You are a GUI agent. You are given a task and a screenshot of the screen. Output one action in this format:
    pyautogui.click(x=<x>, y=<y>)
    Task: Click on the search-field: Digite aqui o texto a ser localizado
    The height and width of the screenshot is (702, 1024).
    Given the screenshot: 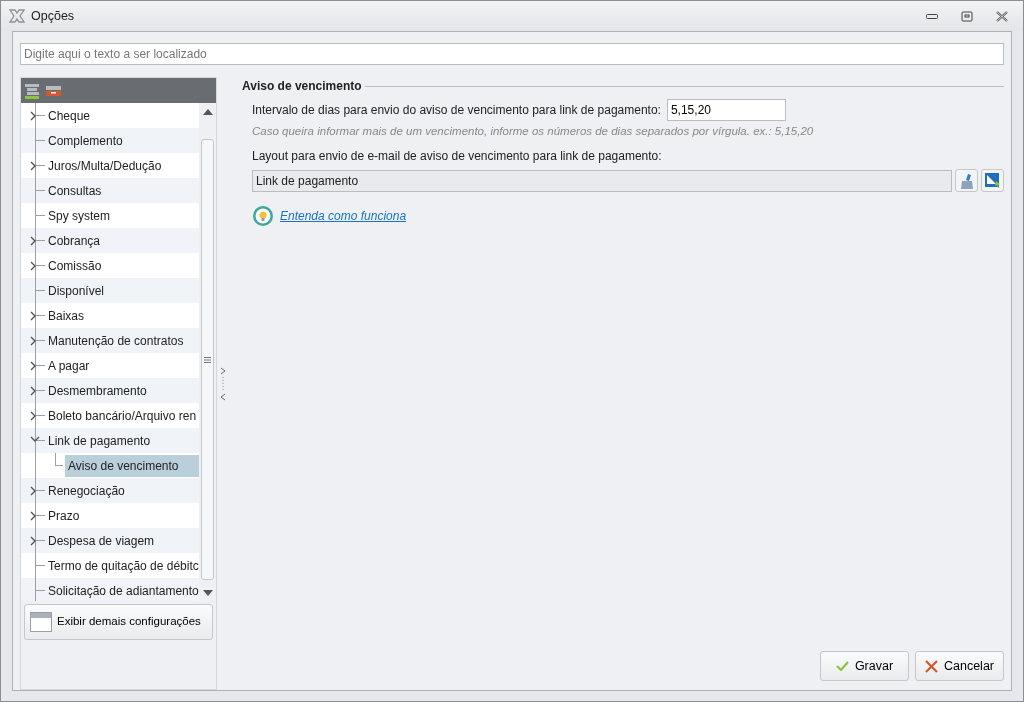 What is the action you would take?
    pyautogui.click(x=512, y=54)
    